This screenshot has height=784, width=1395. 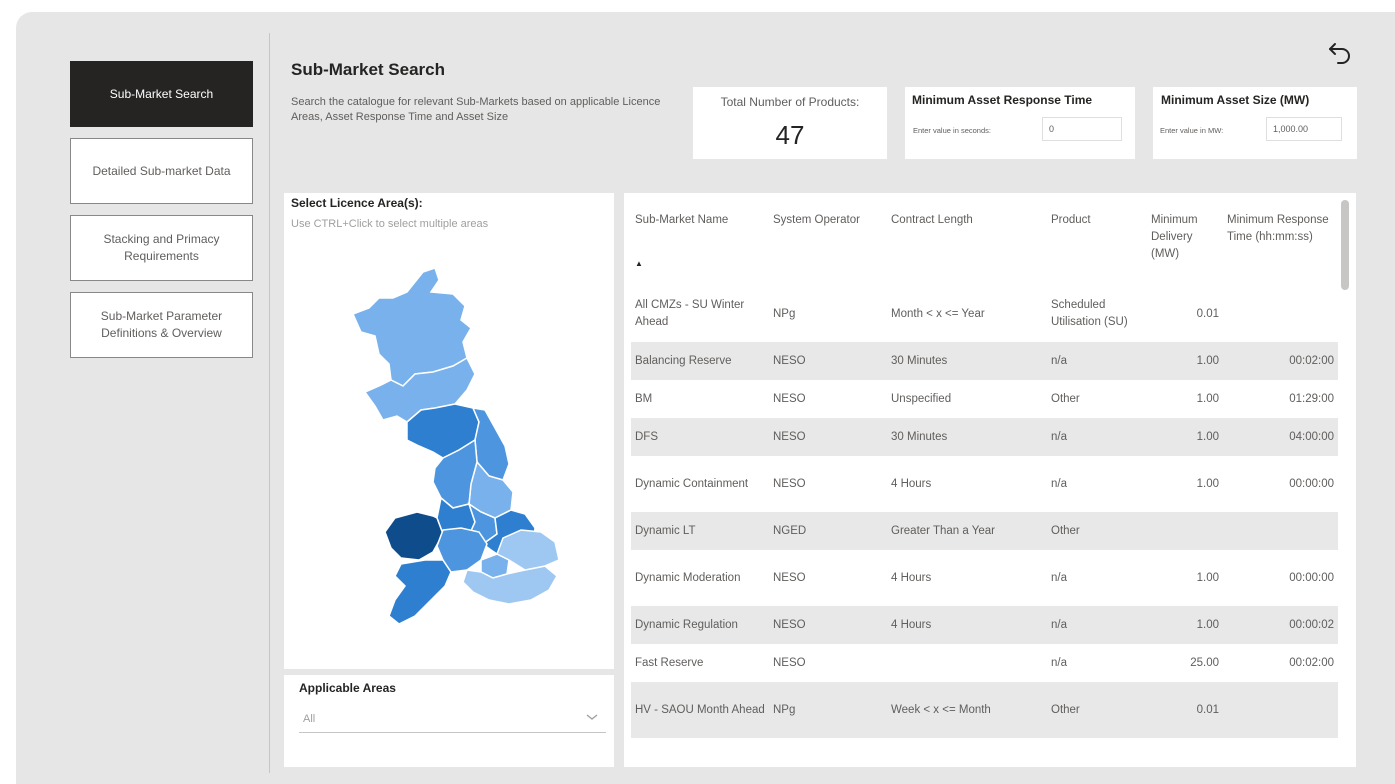 I want to click on cell-minimum-response-time: 00:02:00, so click(x=1311, y=662).